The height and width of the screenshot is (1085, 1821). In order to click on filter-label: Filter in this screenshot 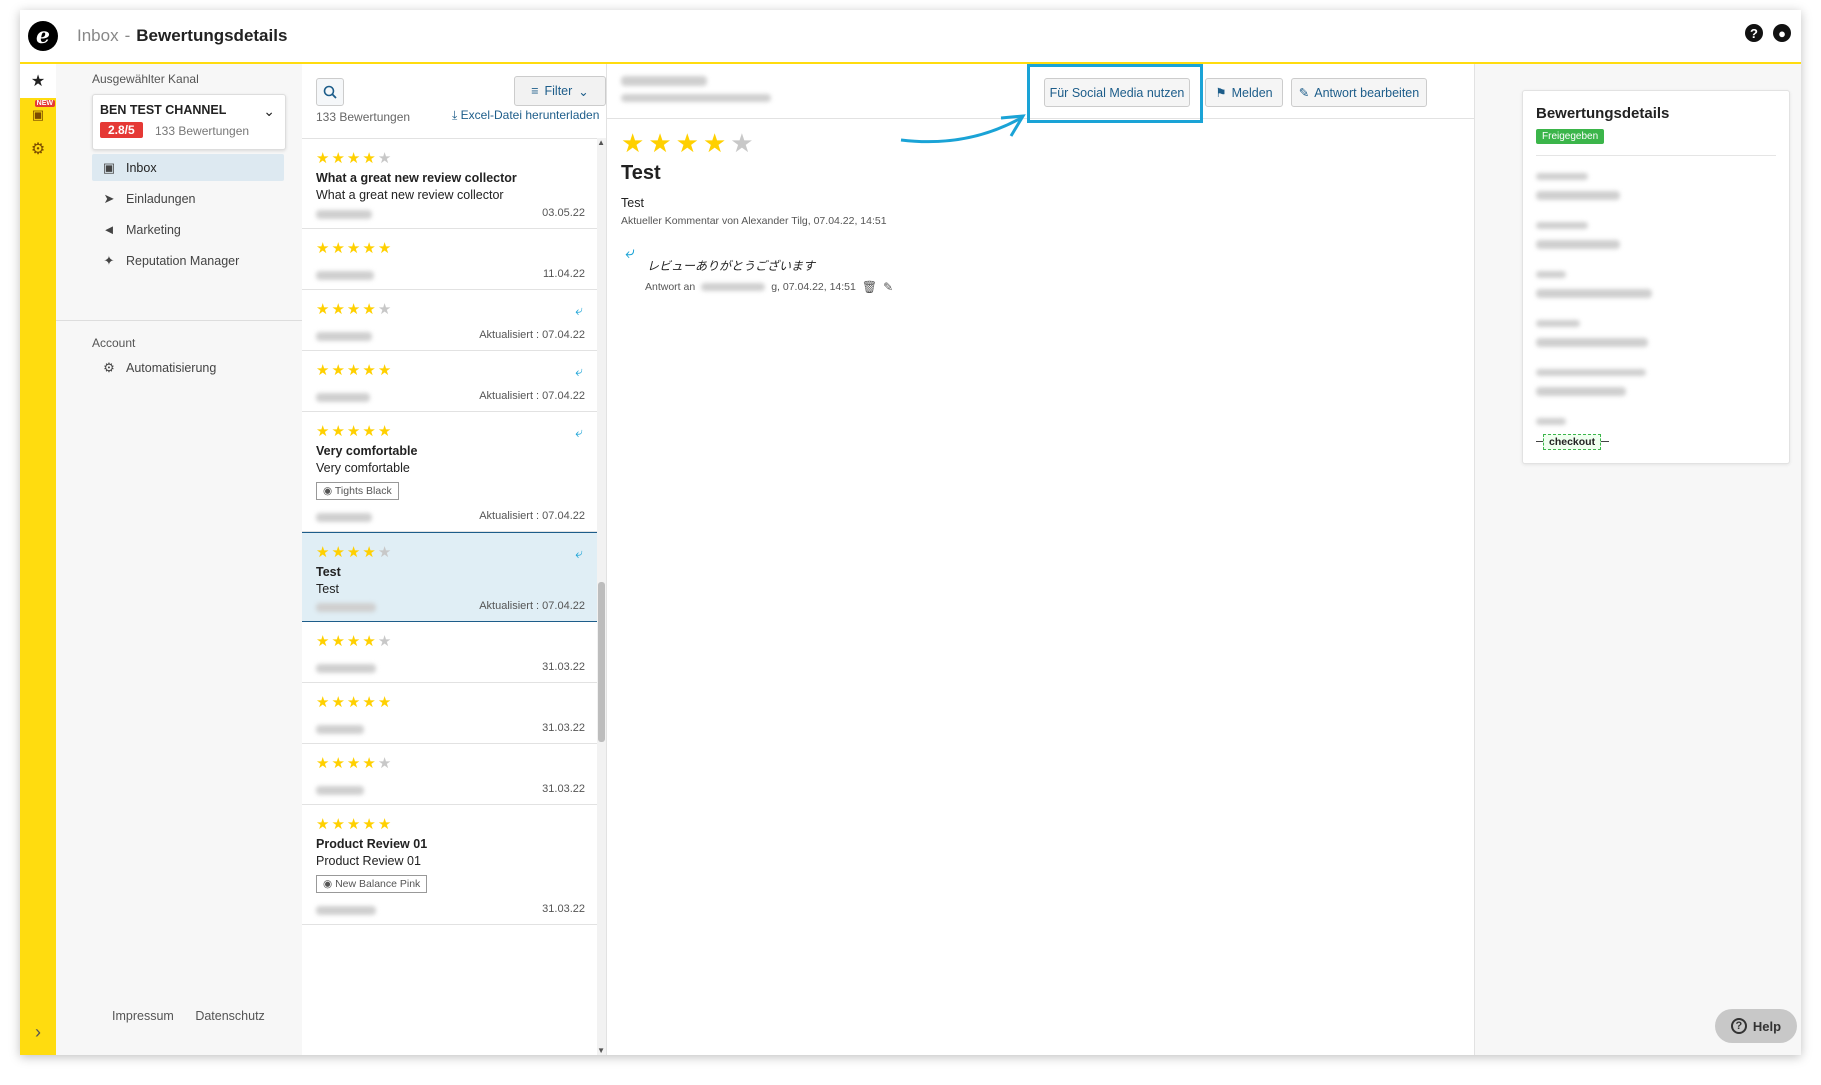, I will do `click(558, 91)`.